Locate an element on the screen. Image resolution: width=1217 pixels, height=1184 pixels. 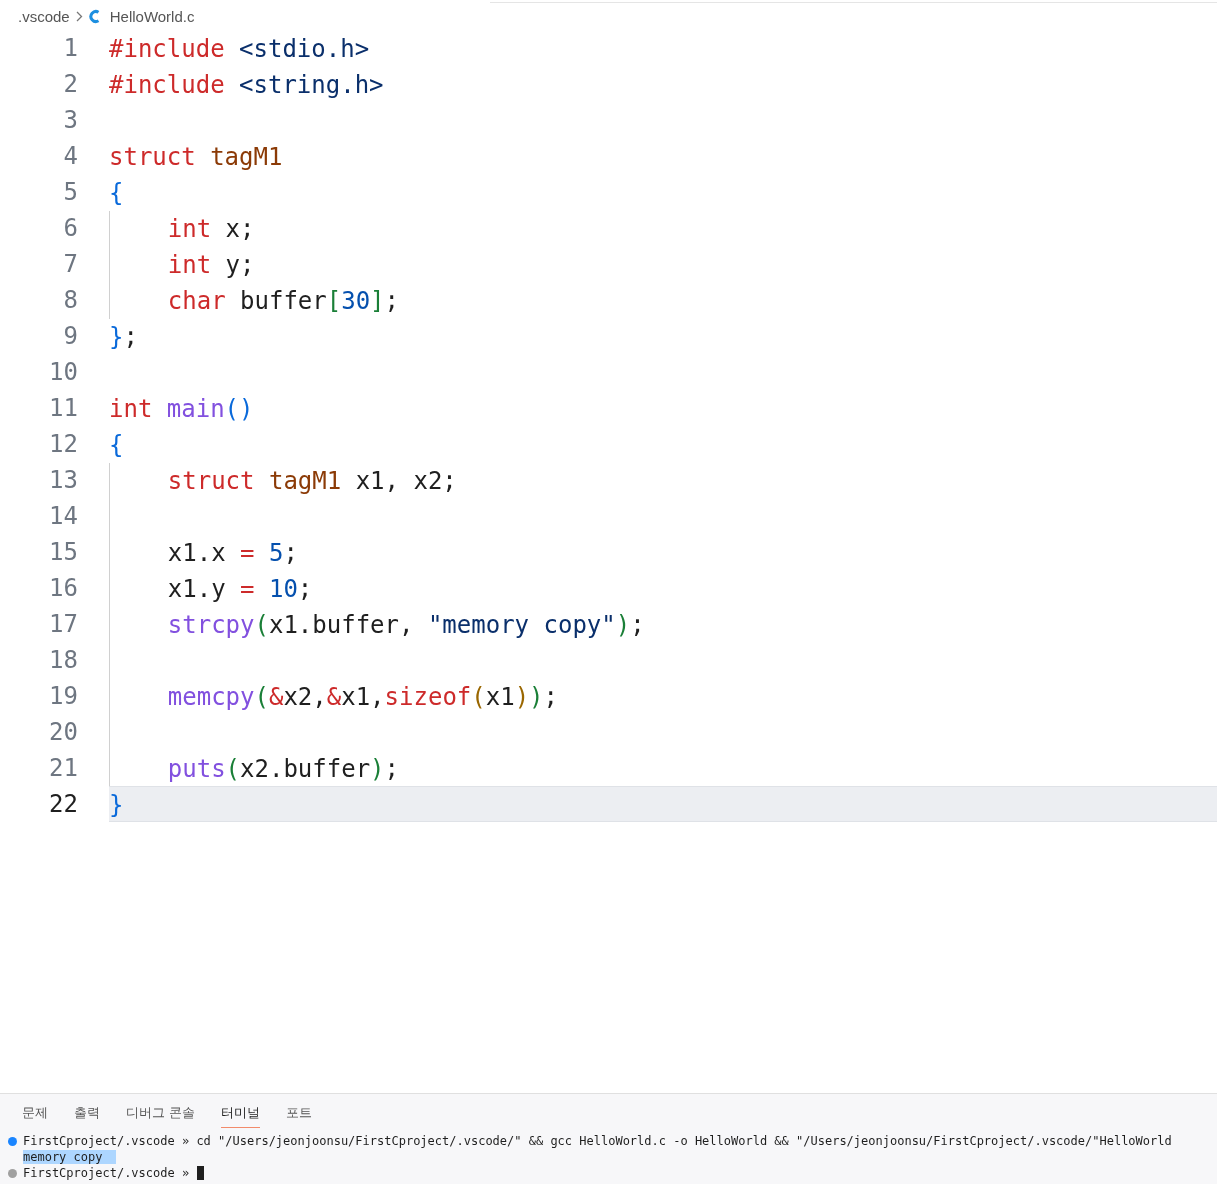
line-number: 5 is located at coordinates (70, 192).